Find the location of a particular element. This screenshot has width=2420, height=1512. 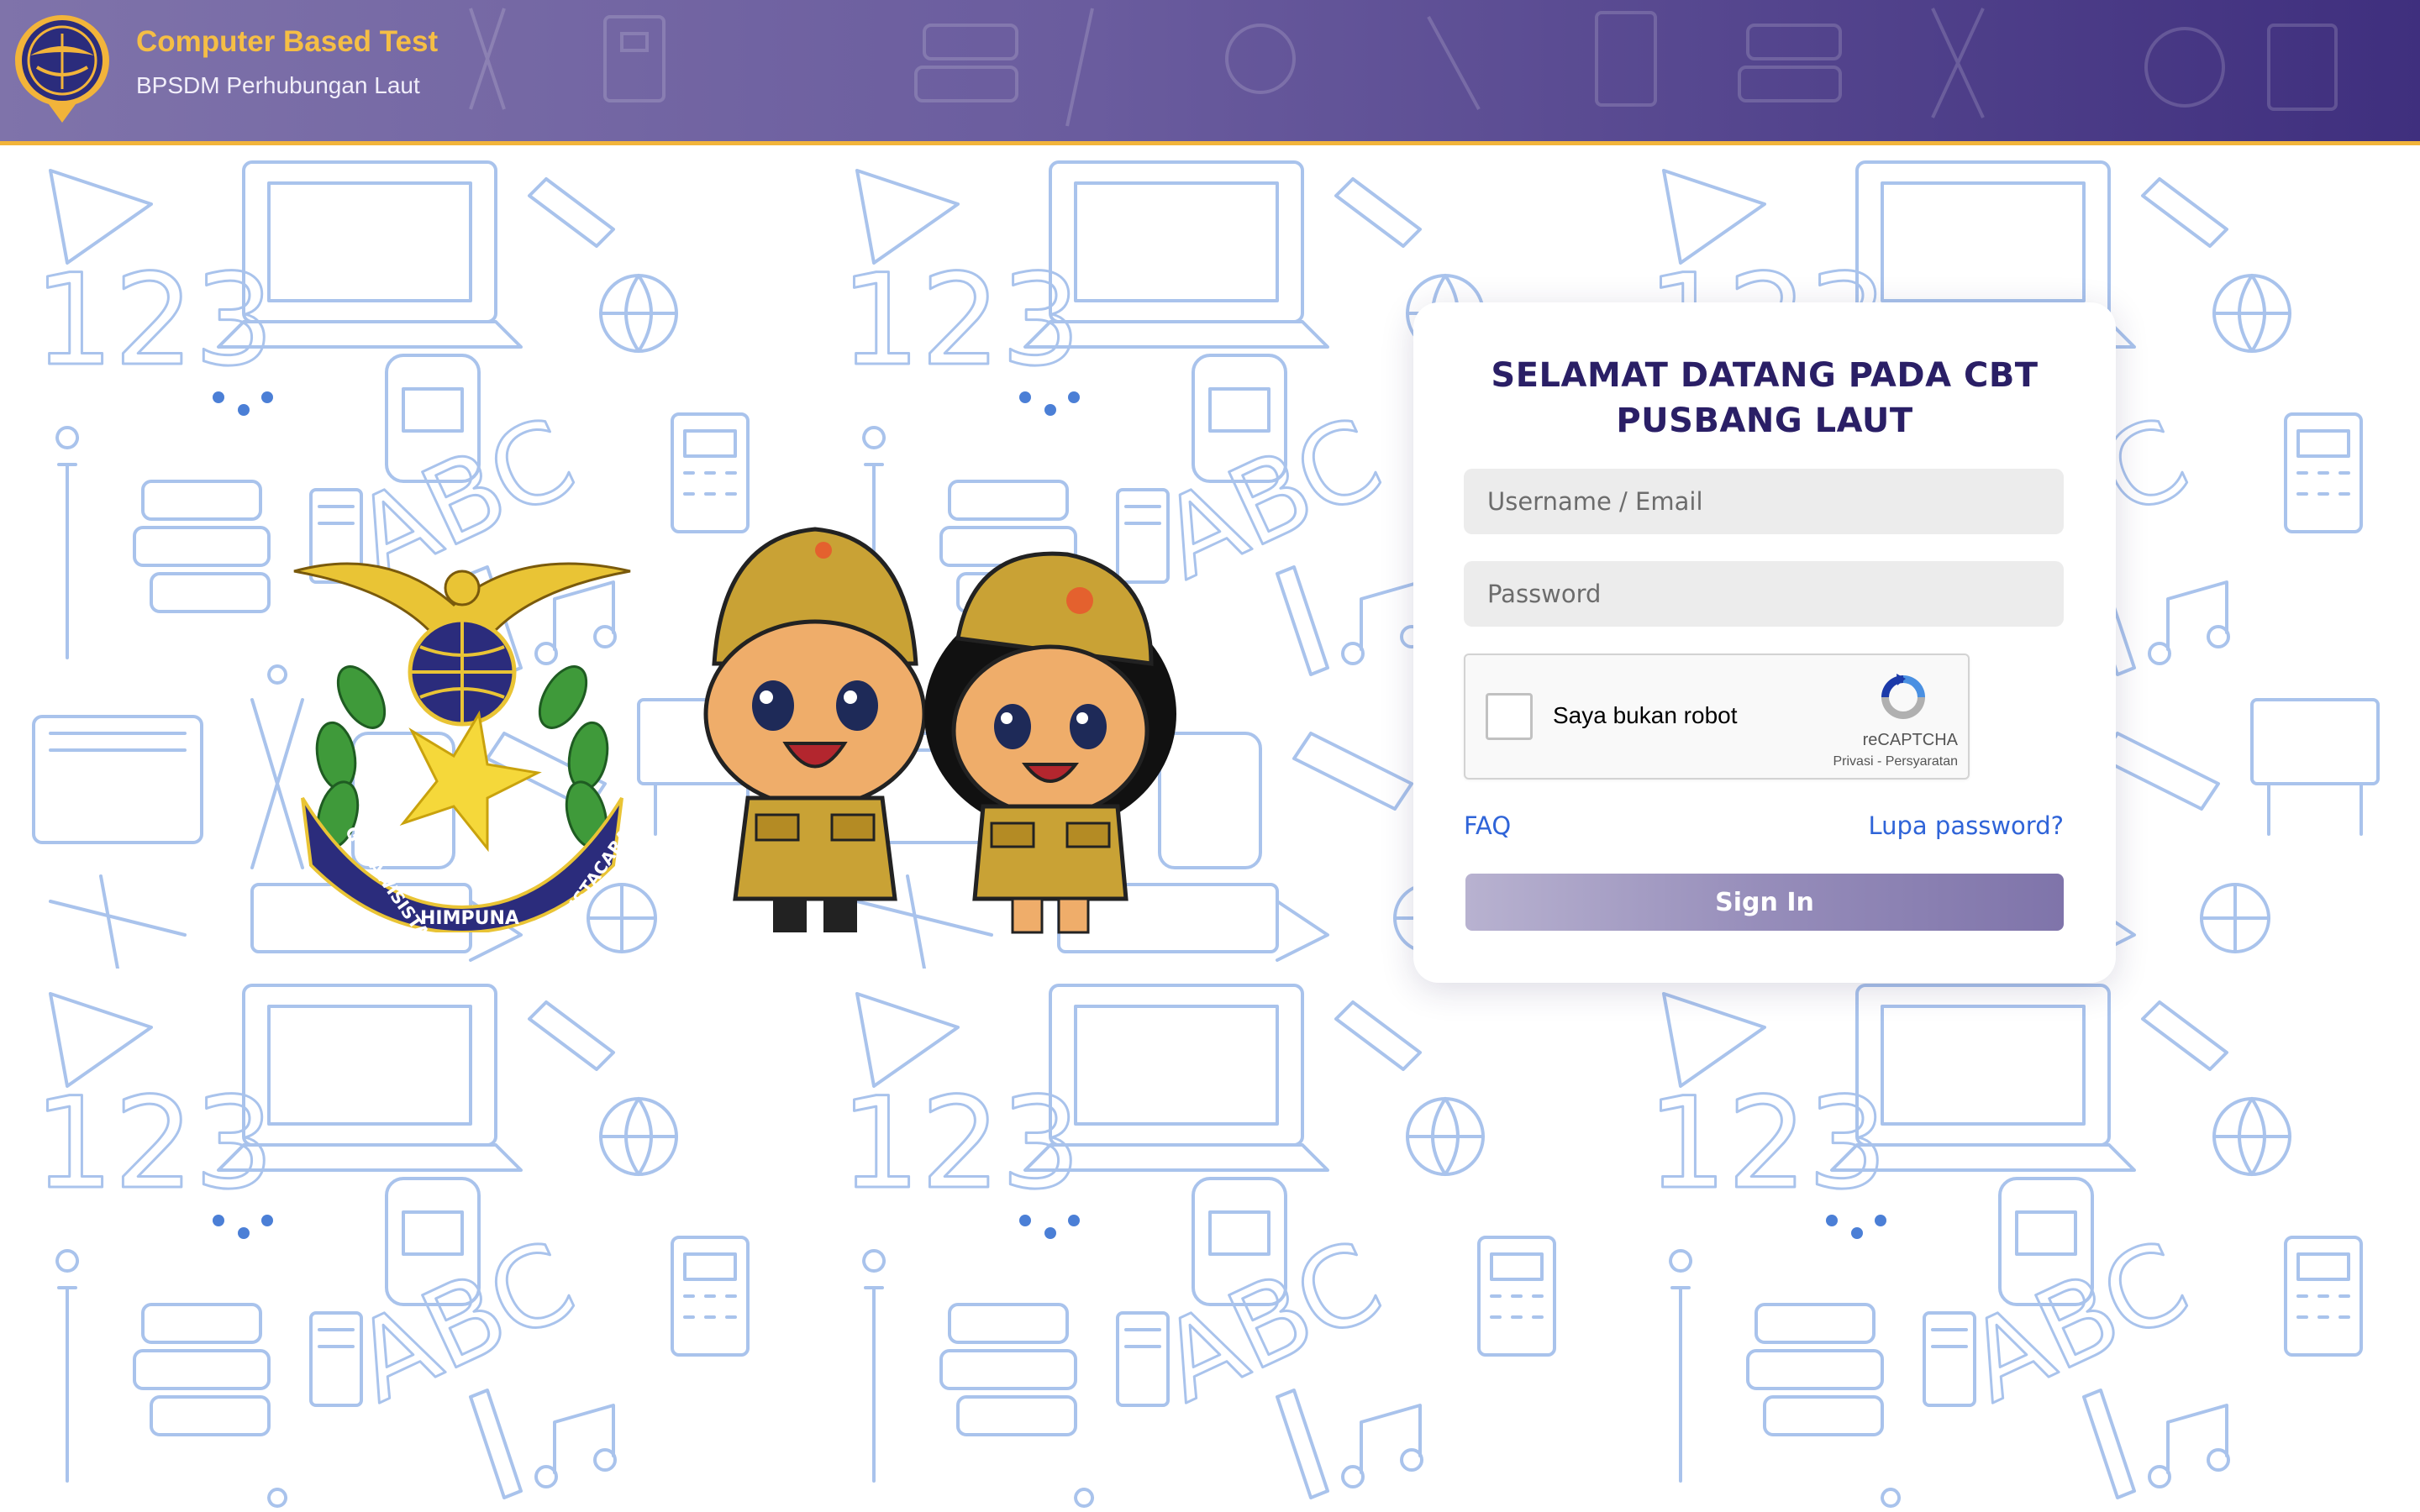

app-subtitle: BPSDM Perhubungan Laut is located at coordinates (278, 85).